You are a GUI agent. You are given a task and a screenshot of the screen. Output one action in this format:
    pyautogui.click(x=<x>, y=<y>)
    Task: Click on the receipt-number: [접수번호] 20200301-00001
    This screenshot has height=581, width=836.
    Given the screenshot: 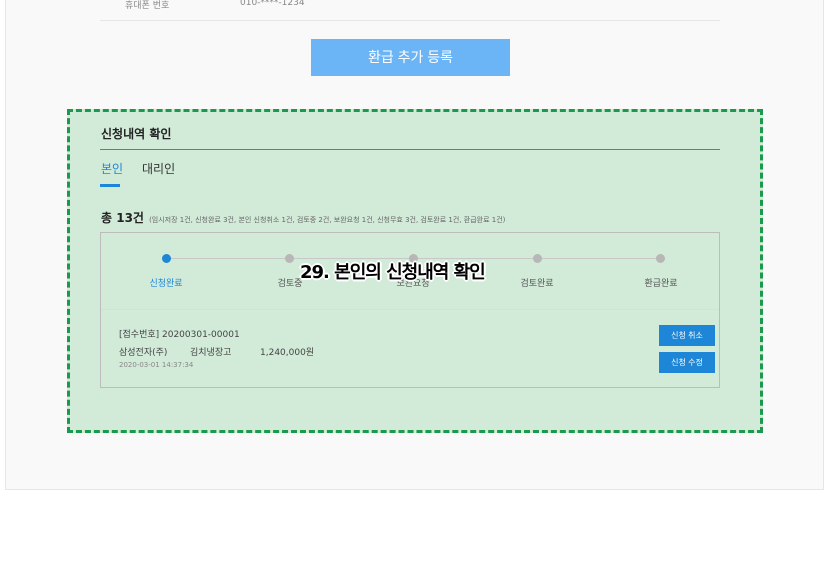 What is the action you would take?
    pyautogui.click(x=179, y=335)
    